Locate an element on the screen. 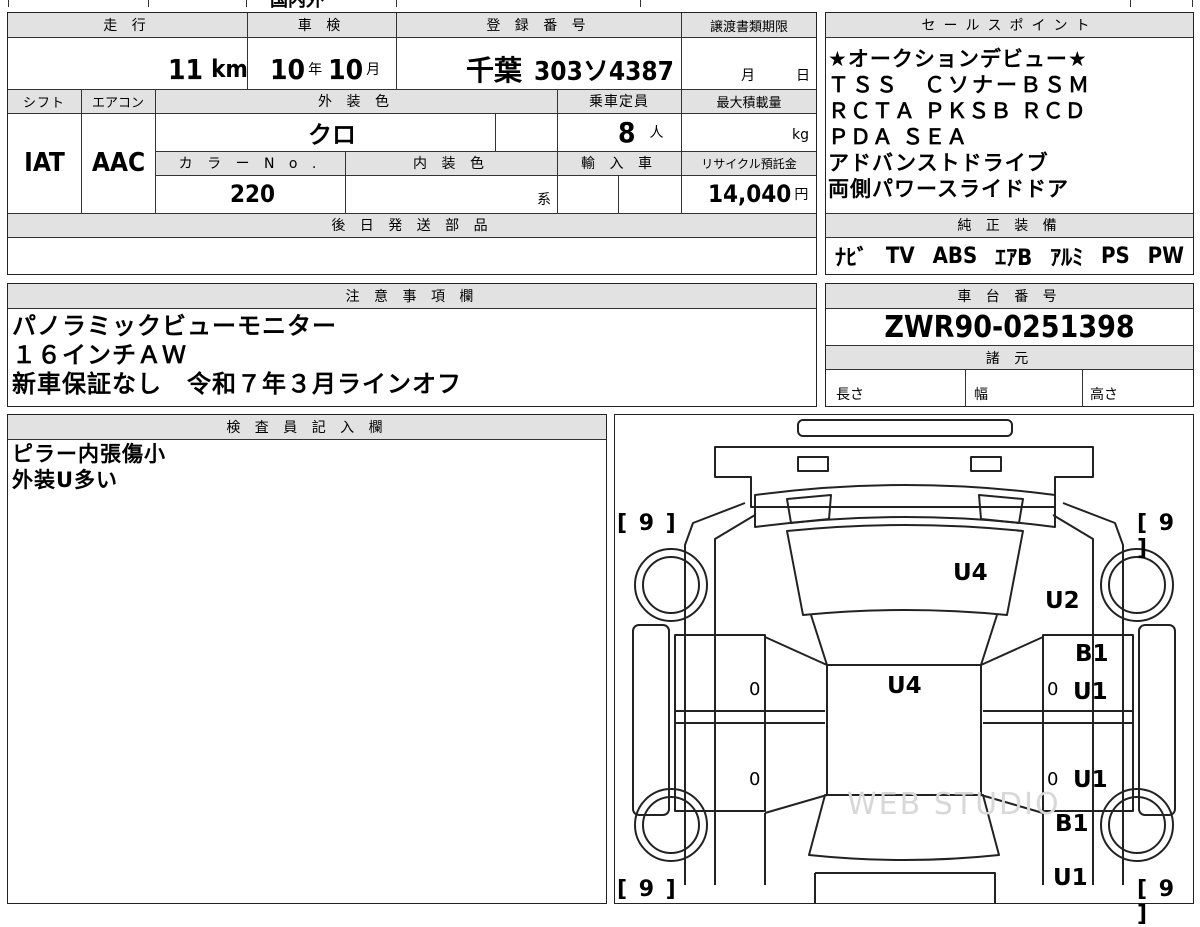 This screenshot has height=927, width=1200. inspection-value: 10 年 10 月 is located at coordinates (325, 69).